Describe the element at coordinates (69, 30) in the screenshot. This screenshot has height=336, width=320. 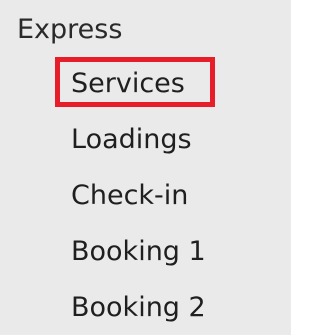
I see `menu-group-header: Express` at that location.